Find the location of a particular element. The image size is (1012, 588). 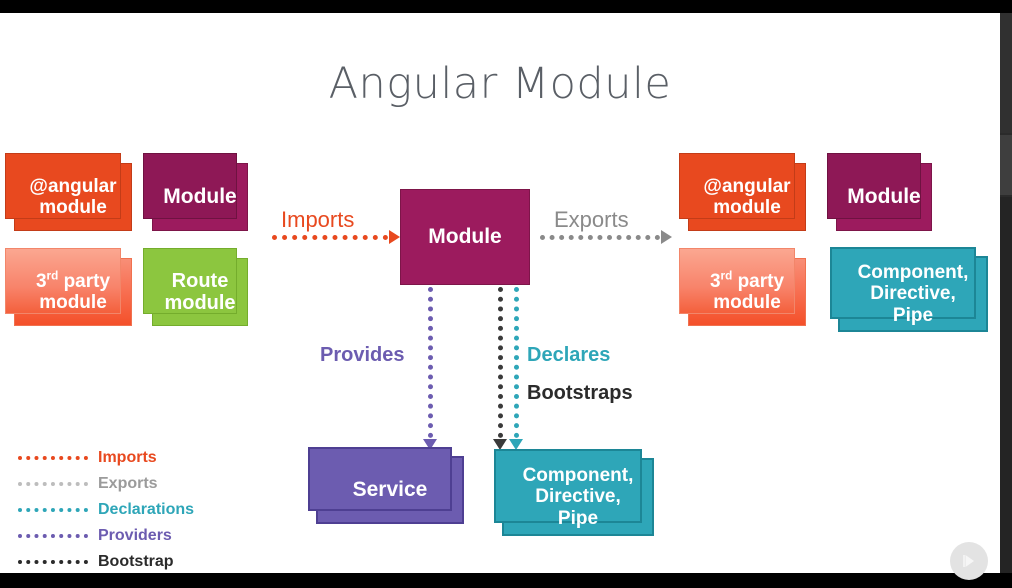

connector-provides is located at coordinates (430, 368).